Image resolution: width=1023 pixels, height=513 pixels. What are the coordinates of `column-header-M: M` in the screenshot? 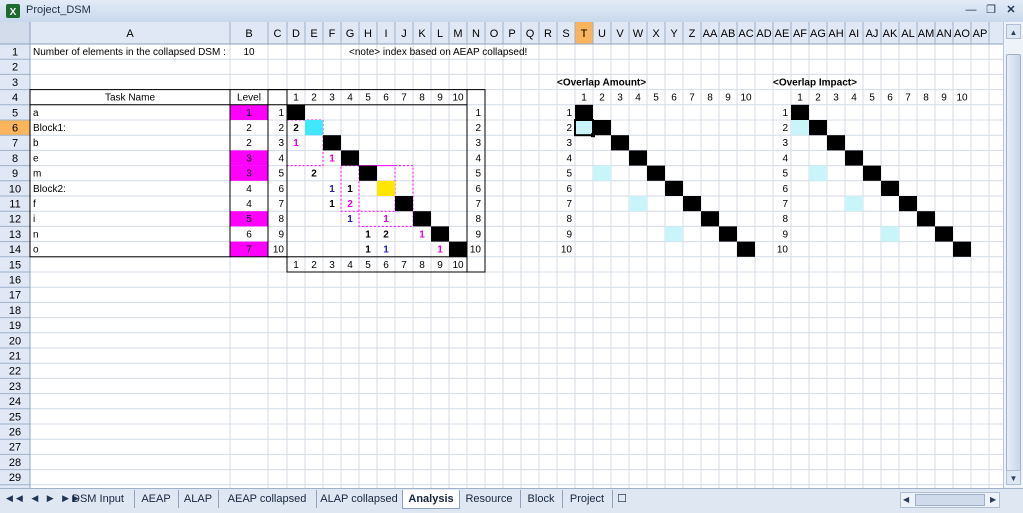 It's located at (457, 34).